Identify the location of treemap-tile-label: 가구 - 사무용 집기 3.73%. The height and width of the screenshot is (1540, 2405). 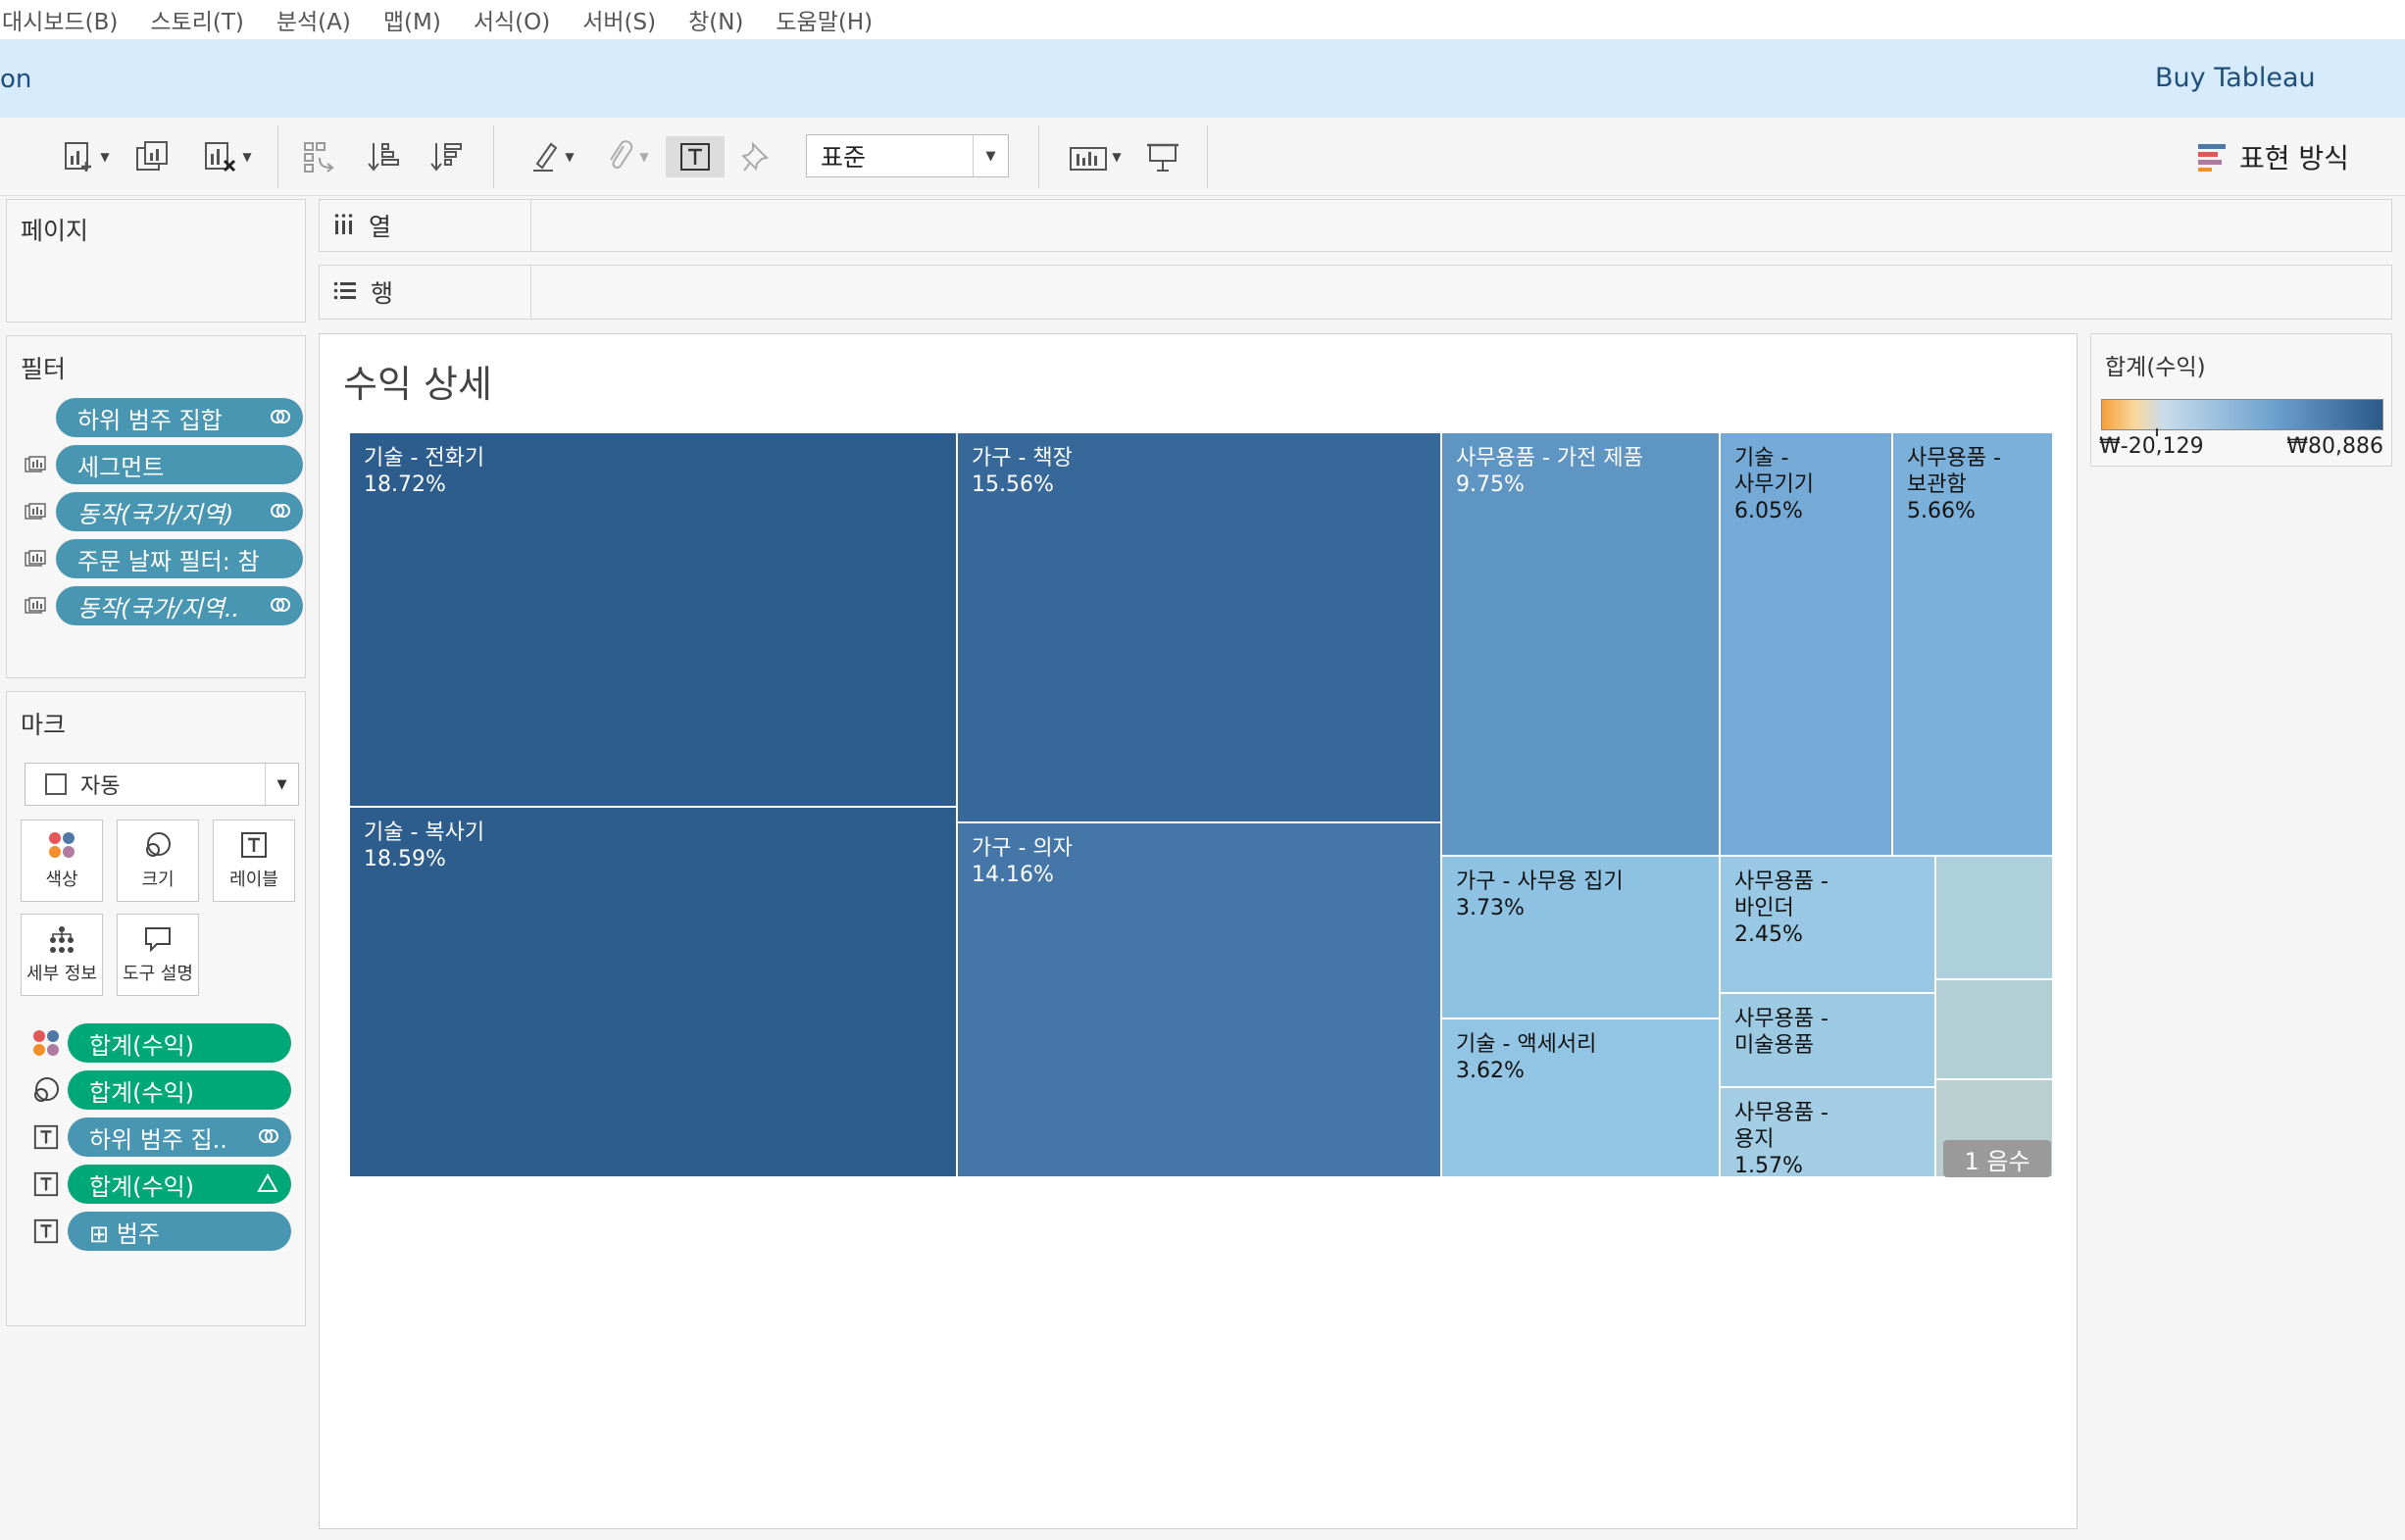
(1540, 895).